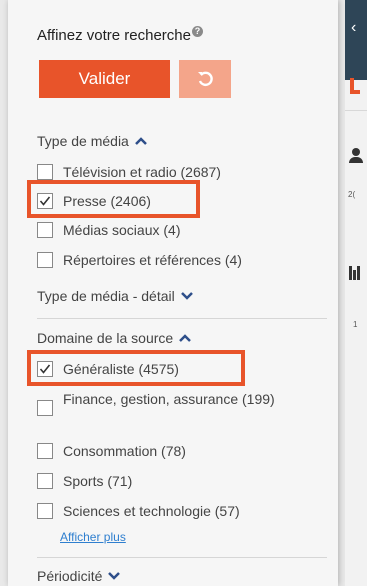 The width and height of the screenshot is (367, 586). I want to click on media-type-detail-heading-text: Type de média - détail, so click(106, 296).